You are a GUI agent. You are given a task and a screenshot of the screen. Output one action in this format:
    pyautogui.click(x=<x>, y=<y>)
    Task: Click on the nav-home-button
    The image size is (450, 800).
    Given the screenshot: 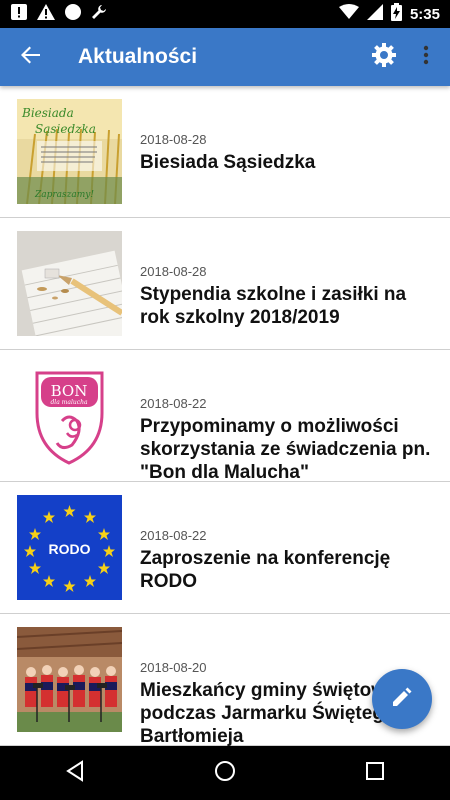 What is the action you would take?
    pyautogui.click(x=225, y=773)
    